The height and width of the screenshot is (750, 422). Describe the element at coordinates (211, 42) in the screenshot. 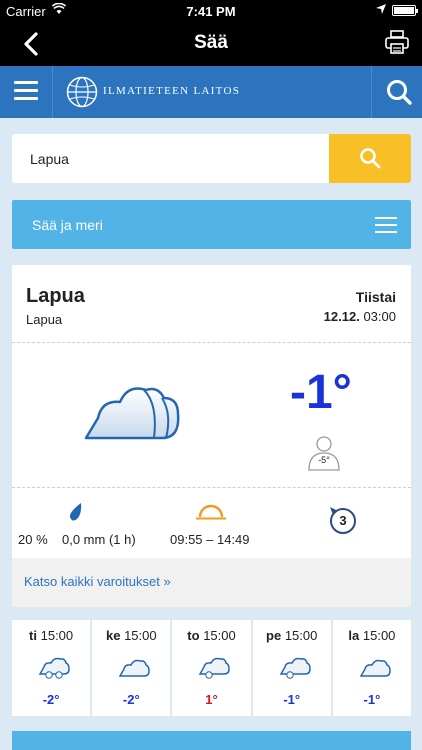

I see `page-title: Sää` at that location.